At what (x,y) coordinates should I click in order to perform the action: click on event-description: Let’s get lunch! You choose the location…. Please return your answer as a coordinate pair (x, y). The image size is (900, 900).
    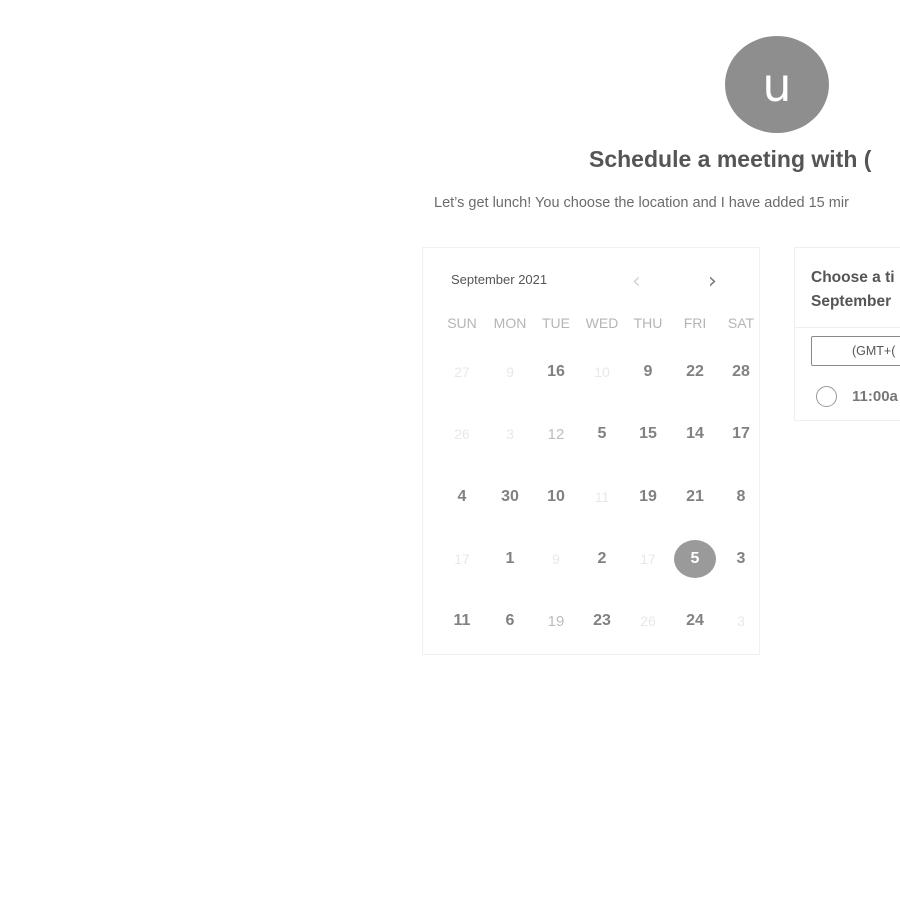
    Looking at the image, I should click on (641, 203).